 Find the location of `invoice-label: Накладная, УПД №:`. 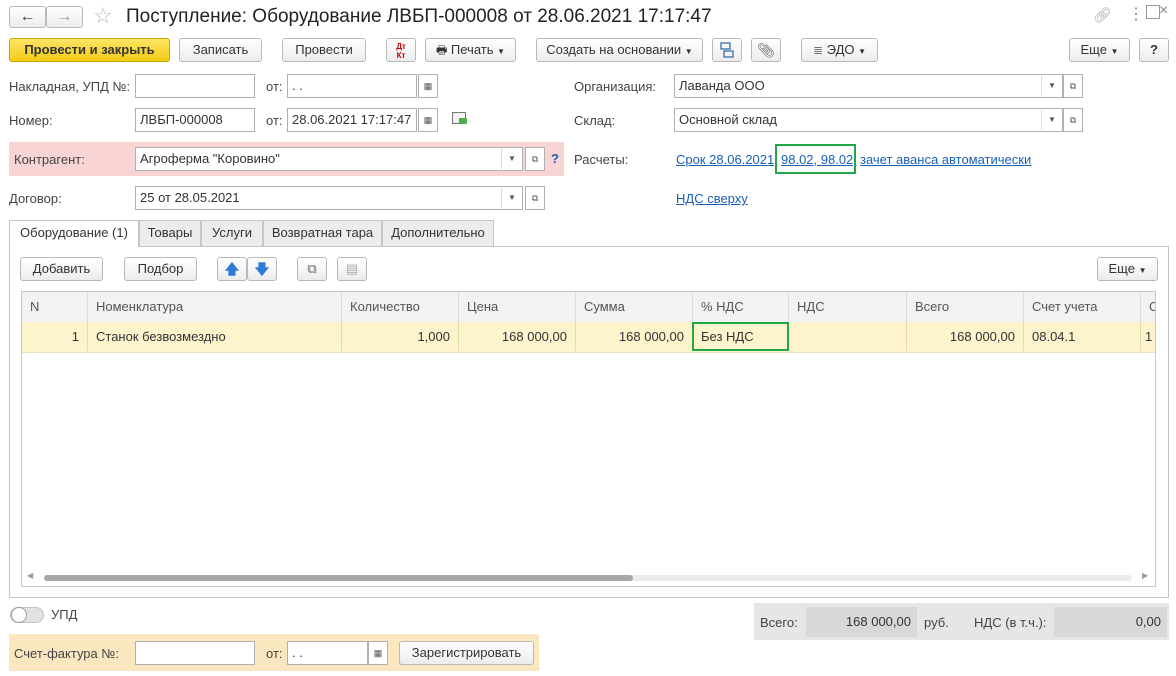

invoice-label: Накладная, УПД №: is located at coordinates (70, 86).